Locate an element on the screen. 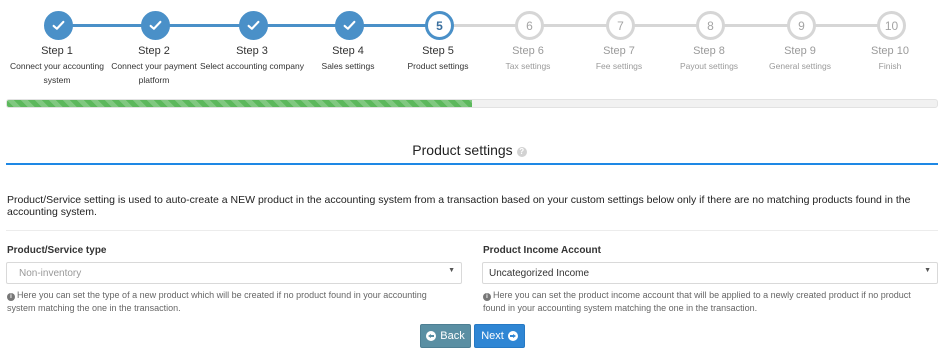 This screenshot has height=350, width=939. step-connector-pending is located at coordinates (666, 25).